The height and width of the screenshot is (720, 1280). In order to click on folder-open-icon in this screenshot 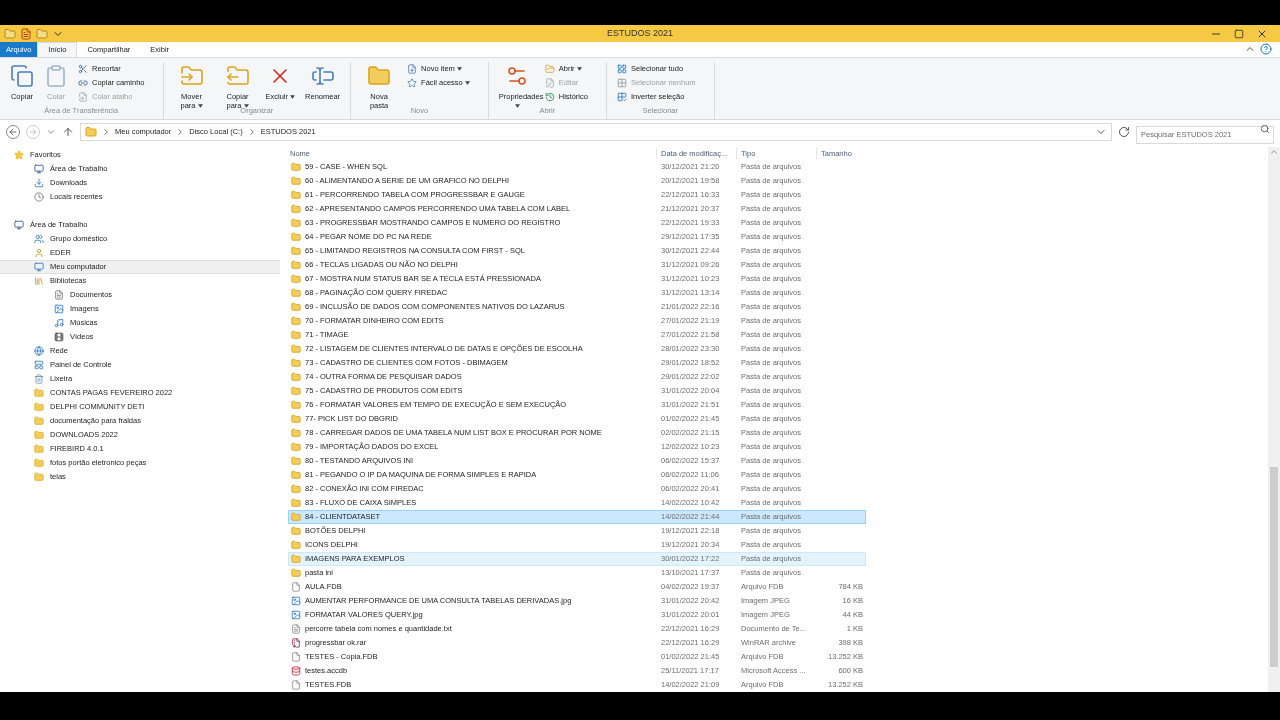, I will do `click(549, 69)`.